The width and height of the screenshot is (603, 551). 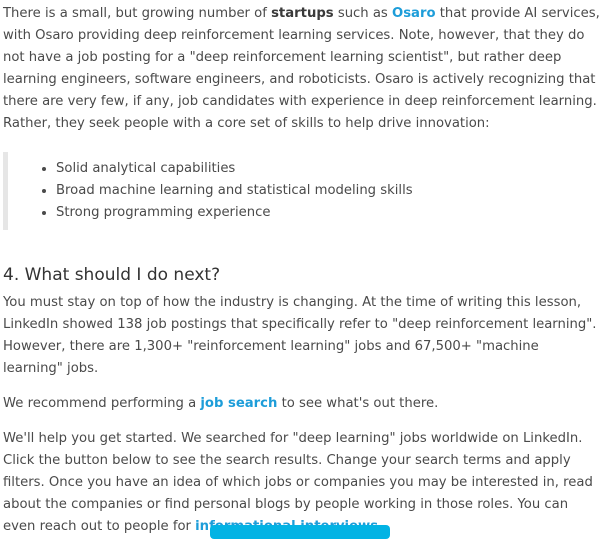 I want to click on list-item: Solid analytical capabilities, so click(x=328, y=169).